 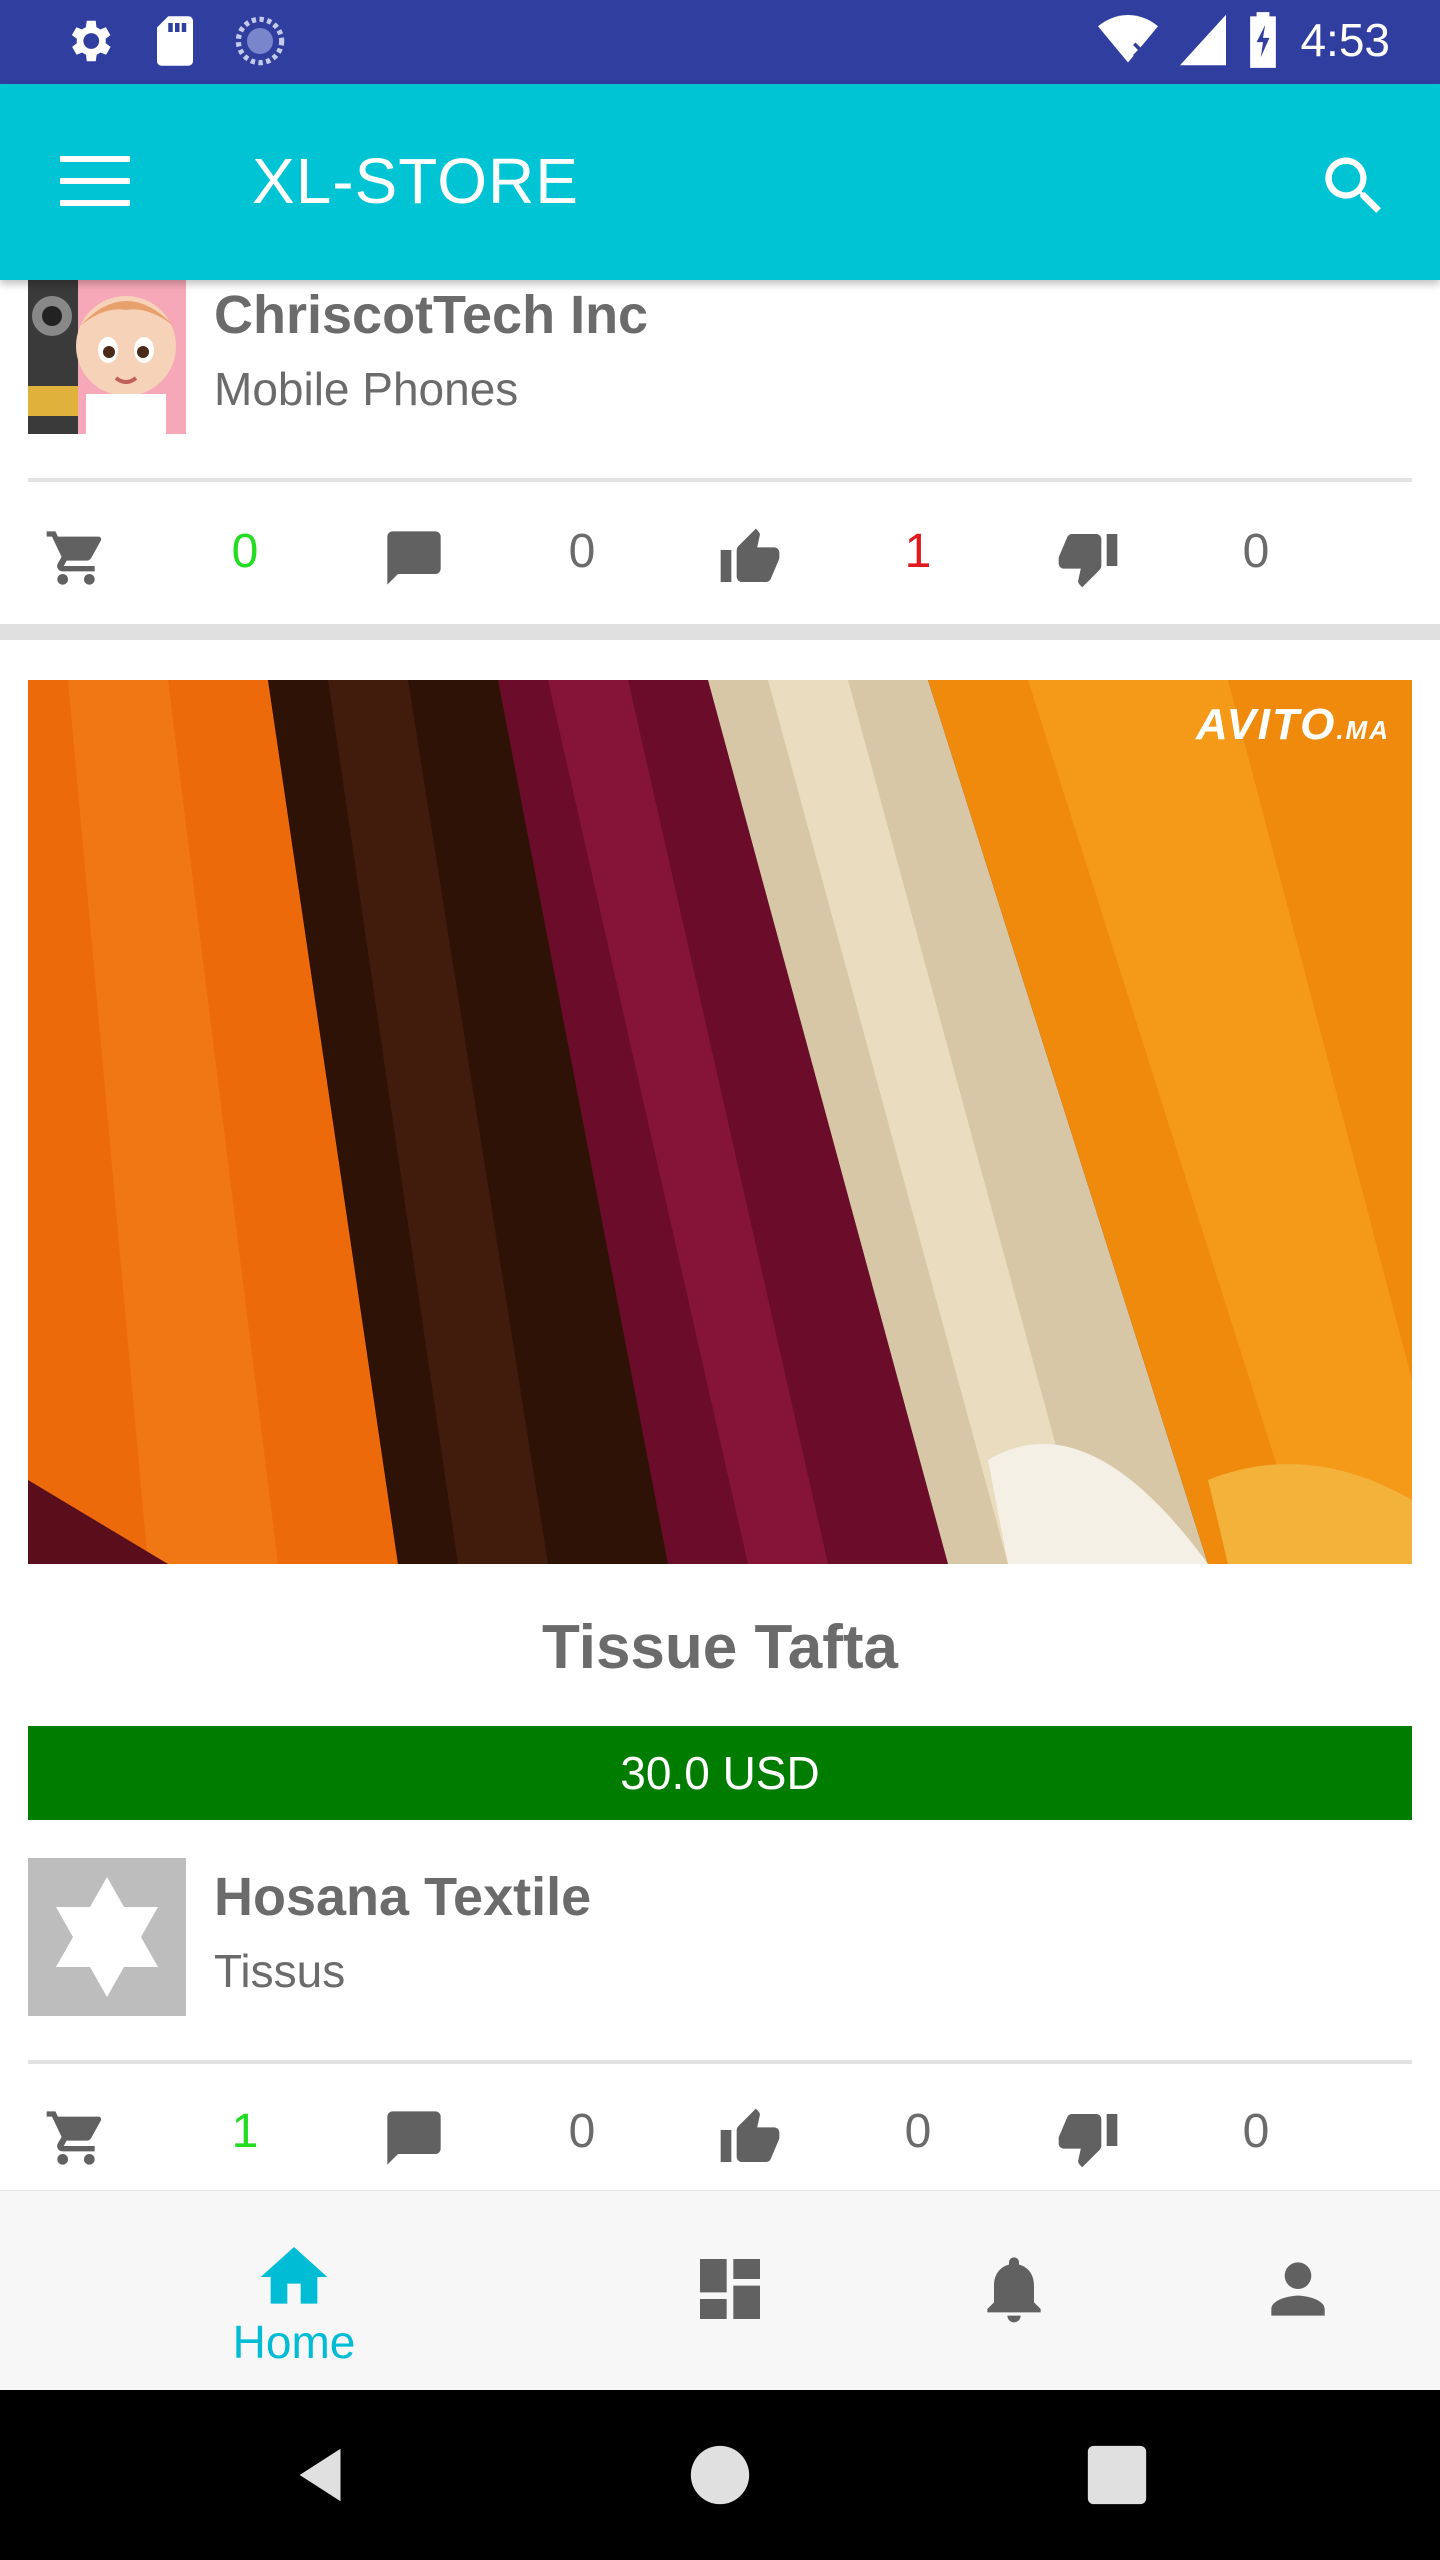 What do you see at coordinates (720, 182) in the screenshot?
I see `app-bar: XL-STORE` at bounding box center [720, 182].